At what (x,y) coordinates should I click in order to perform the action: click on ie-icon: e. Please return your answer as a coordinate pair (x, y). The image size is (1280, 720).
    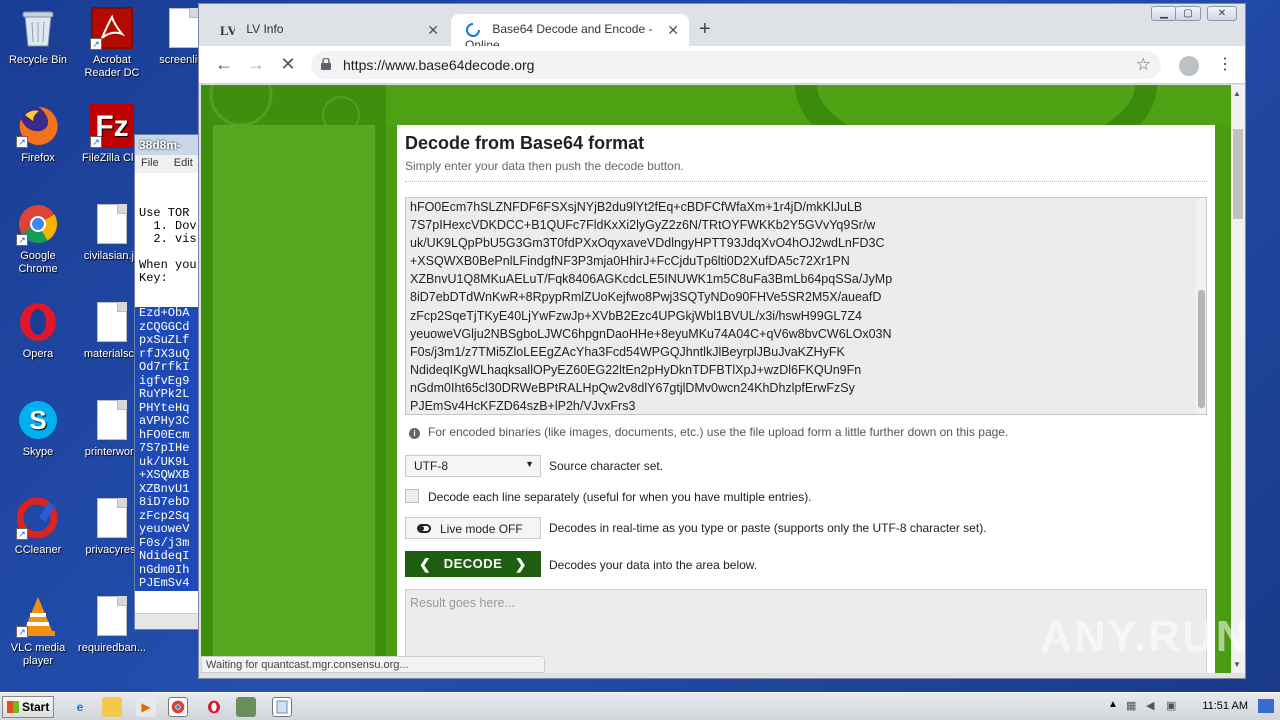
    Looking at the image, I should click on (80, 707).